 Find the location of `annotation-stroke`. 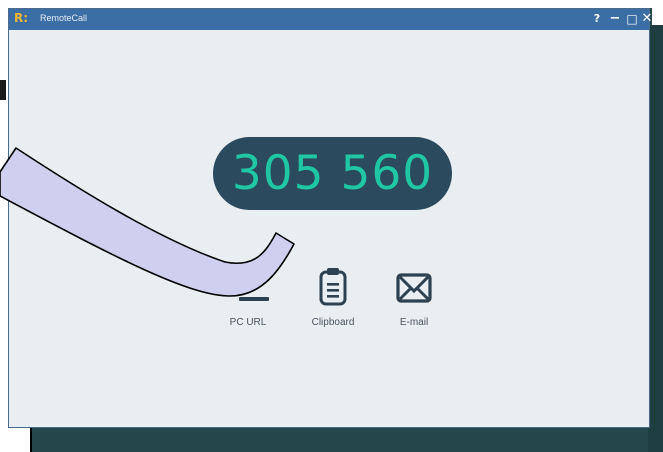

annotation-stroke is located at coordinates (147, 222).